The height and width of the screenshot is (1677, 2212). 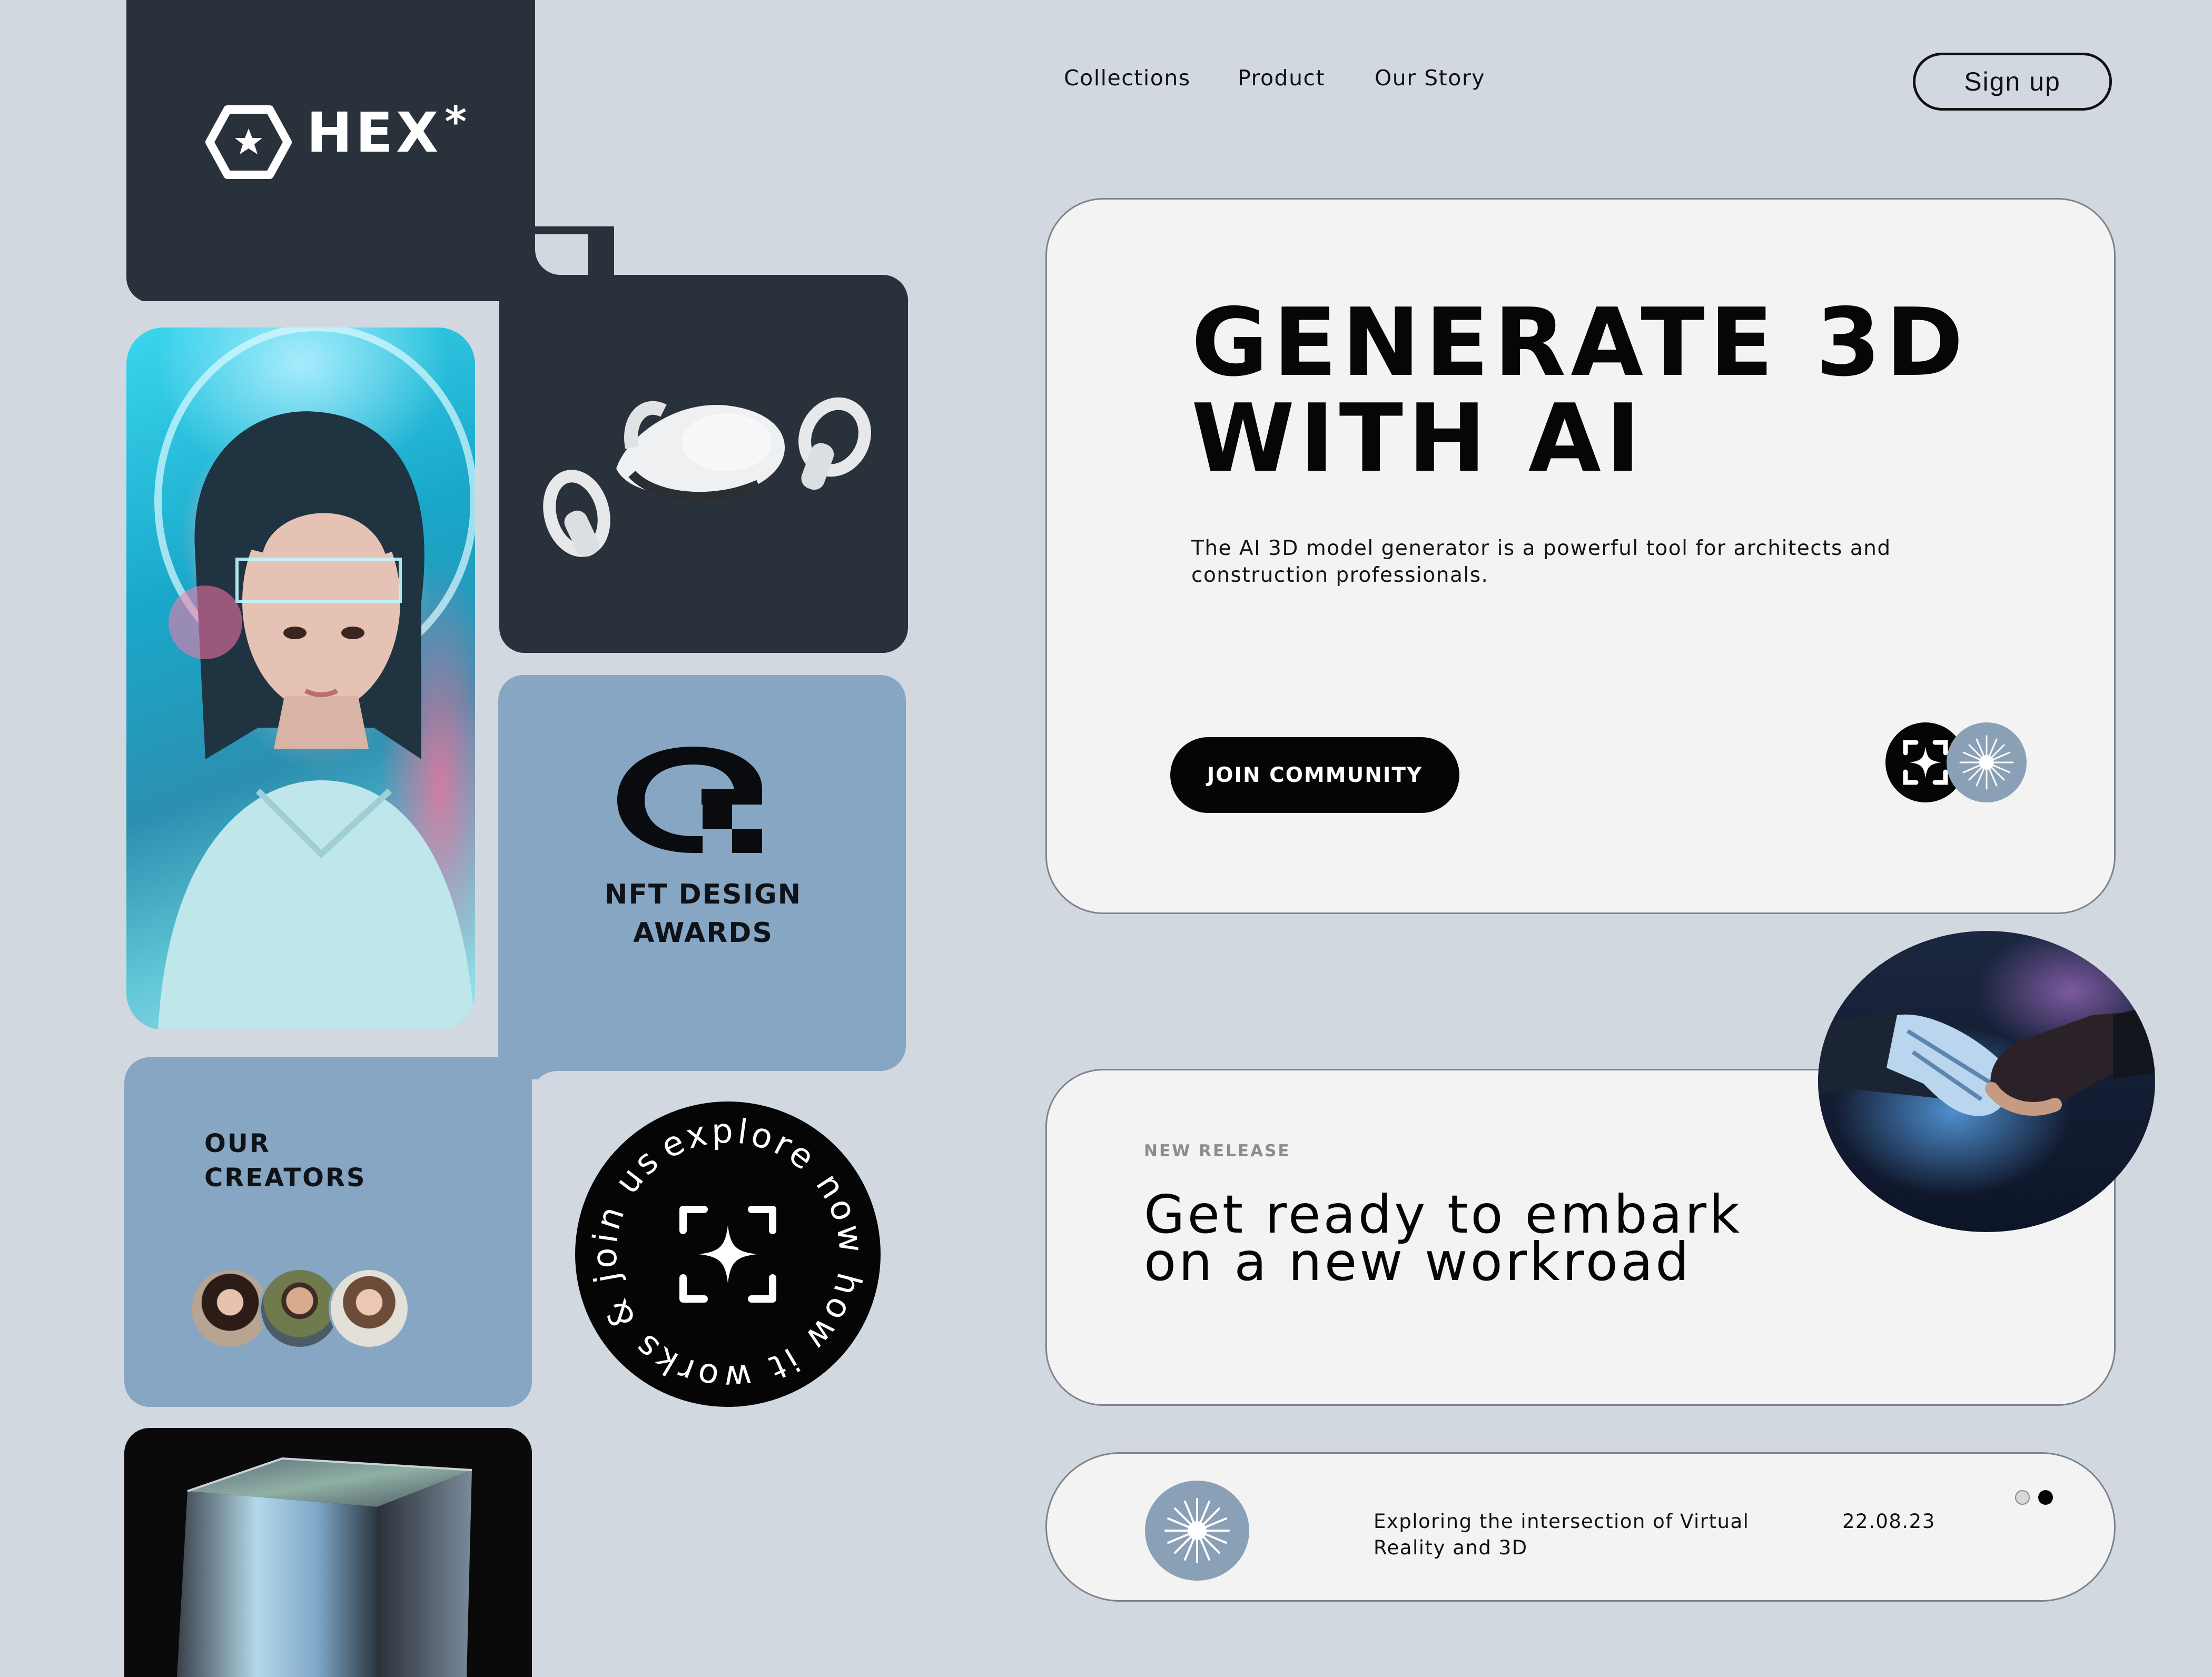 What do you see at coordinates (1443, 1238) in the screenshot?
I see `release-title: Get ready to embark on a new workroad` at bounding box center [1443, 1238].